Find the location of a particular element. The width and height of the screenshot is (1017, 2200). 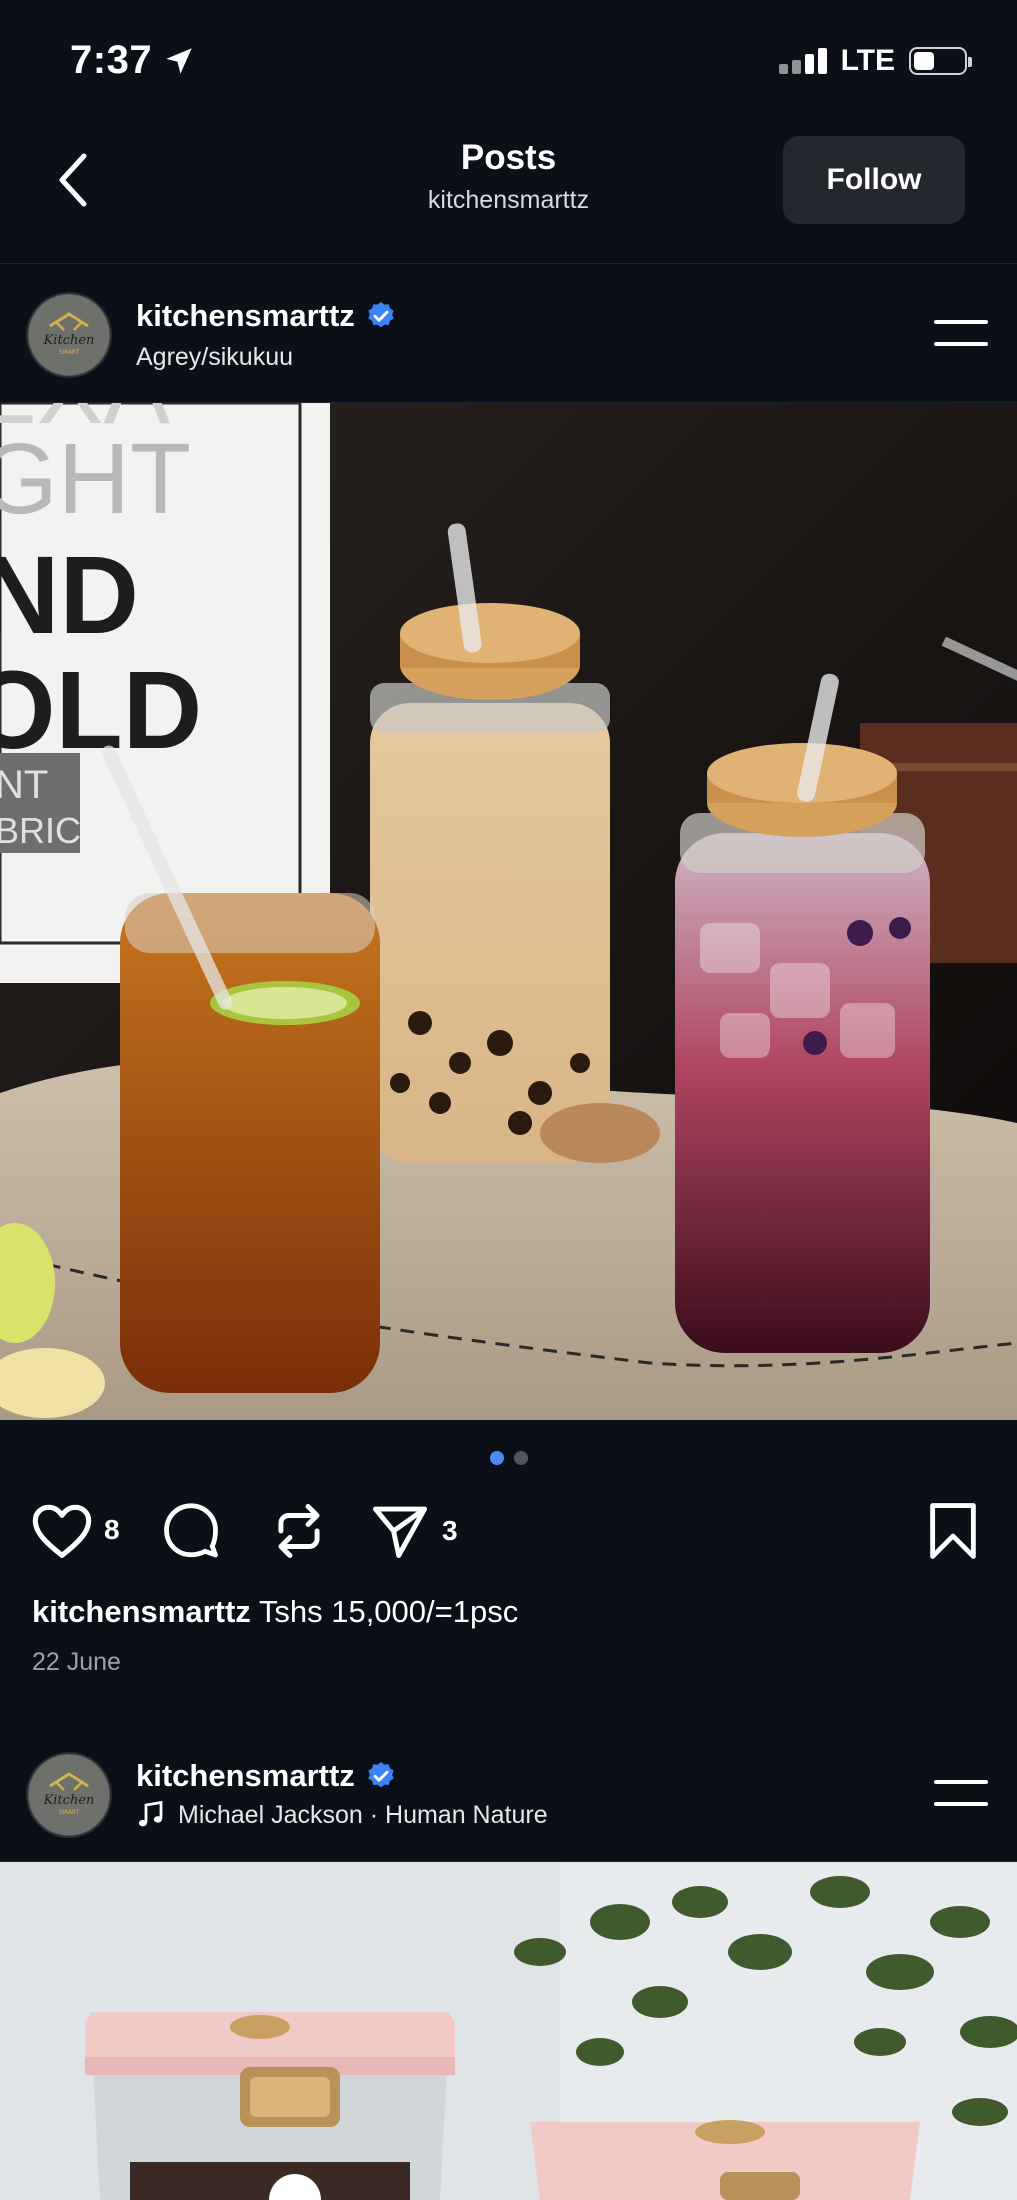

carousel-indicator is located at coordinates (508, 1458).